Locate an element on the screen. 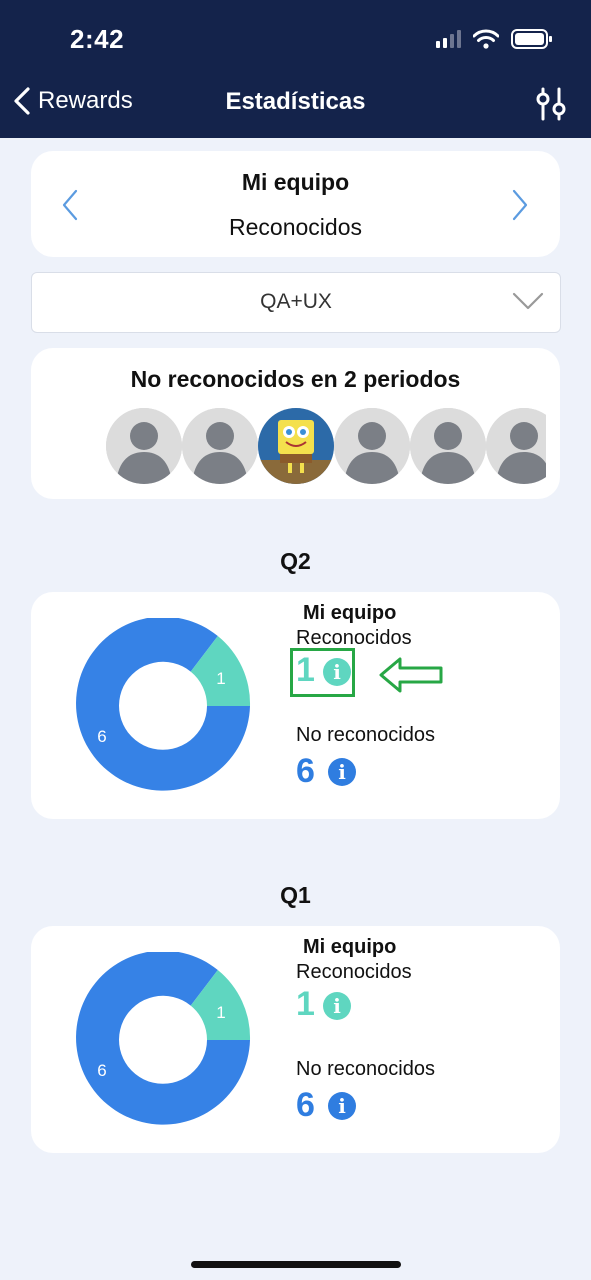 The height and width of the screenshot is (1280, 591). info-icon-recognized: i is located at coordinates (337, 1006).